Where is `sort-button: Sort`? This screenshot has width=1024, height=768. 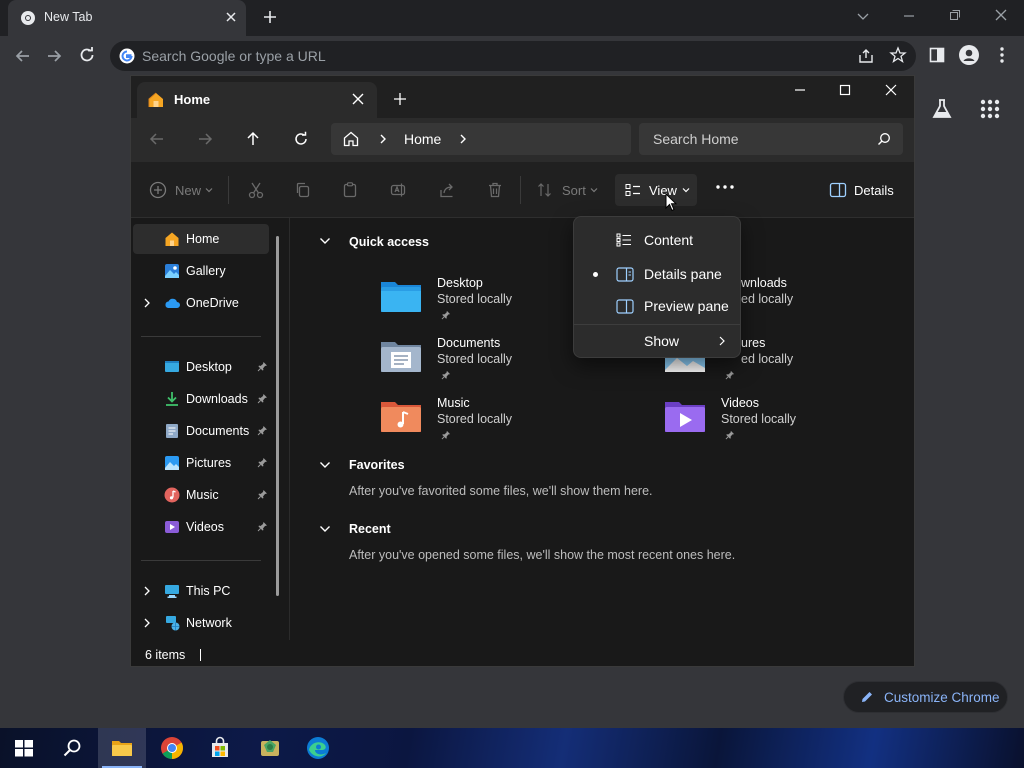
sort-button: Sort is located at coordinates (567, 190).